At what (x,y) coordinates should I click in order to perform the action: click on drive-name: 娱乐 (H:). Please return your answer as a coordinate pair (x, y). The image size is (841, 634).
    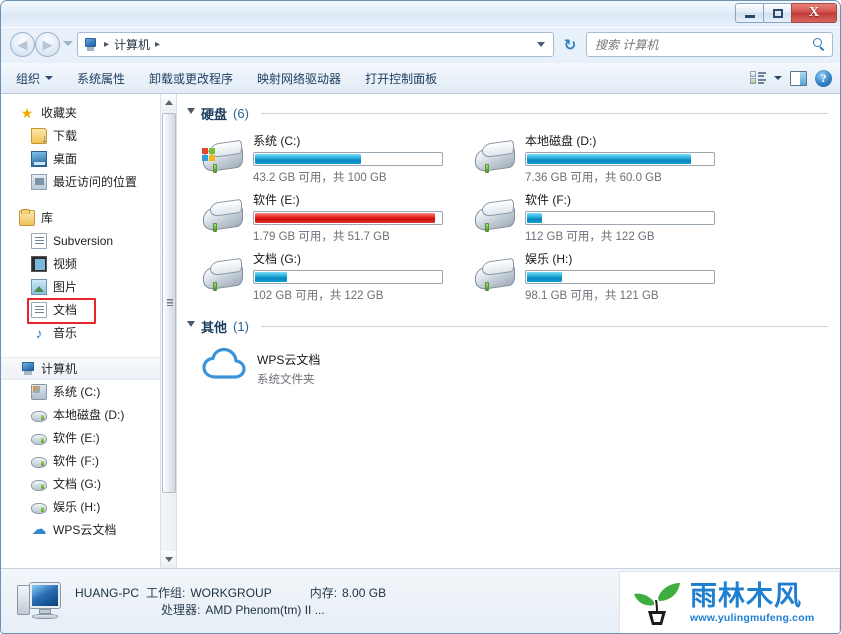
    Looking at the image, I should click on (549, 259).